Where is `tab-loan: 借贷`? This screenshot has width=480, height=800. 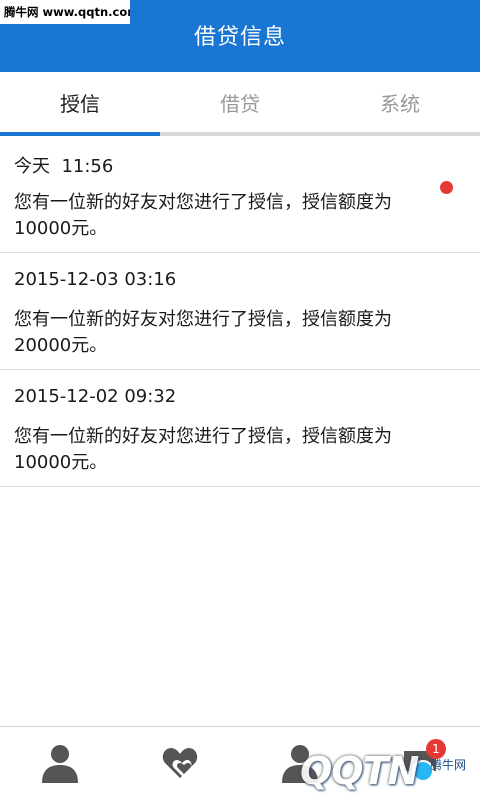 tab-loan: 借贷 is located at coordinates (240, 104).